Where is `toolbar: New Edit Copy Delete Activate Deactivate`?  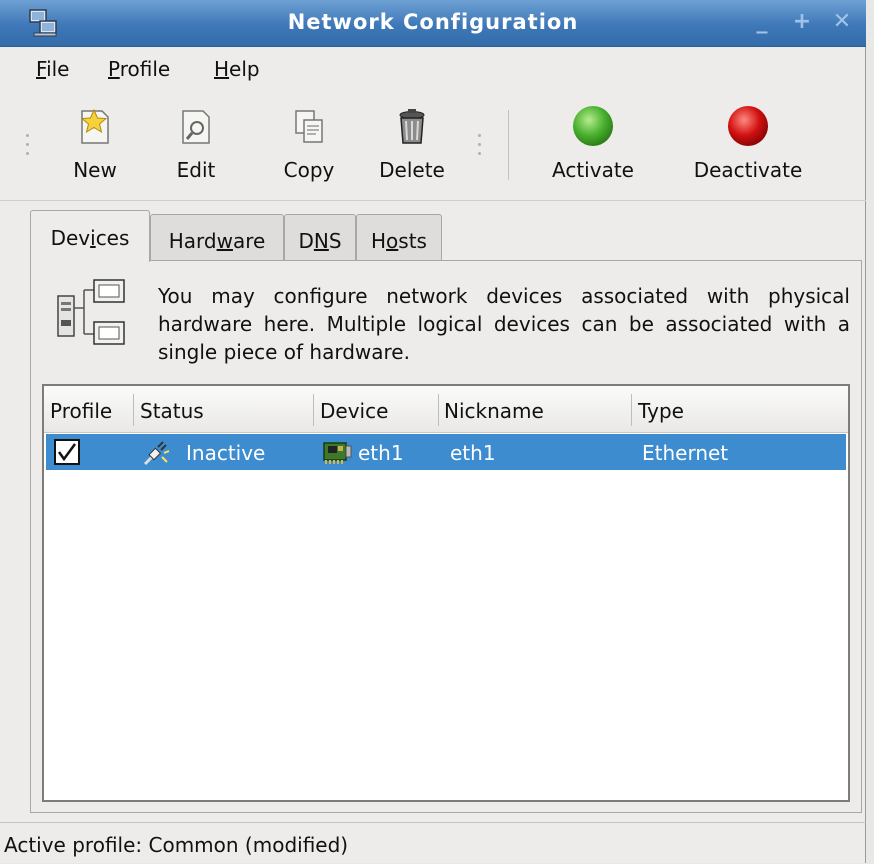 toolbar: New Edit Copy Delete Activate Deactivate is located at coordinates (433, 148).